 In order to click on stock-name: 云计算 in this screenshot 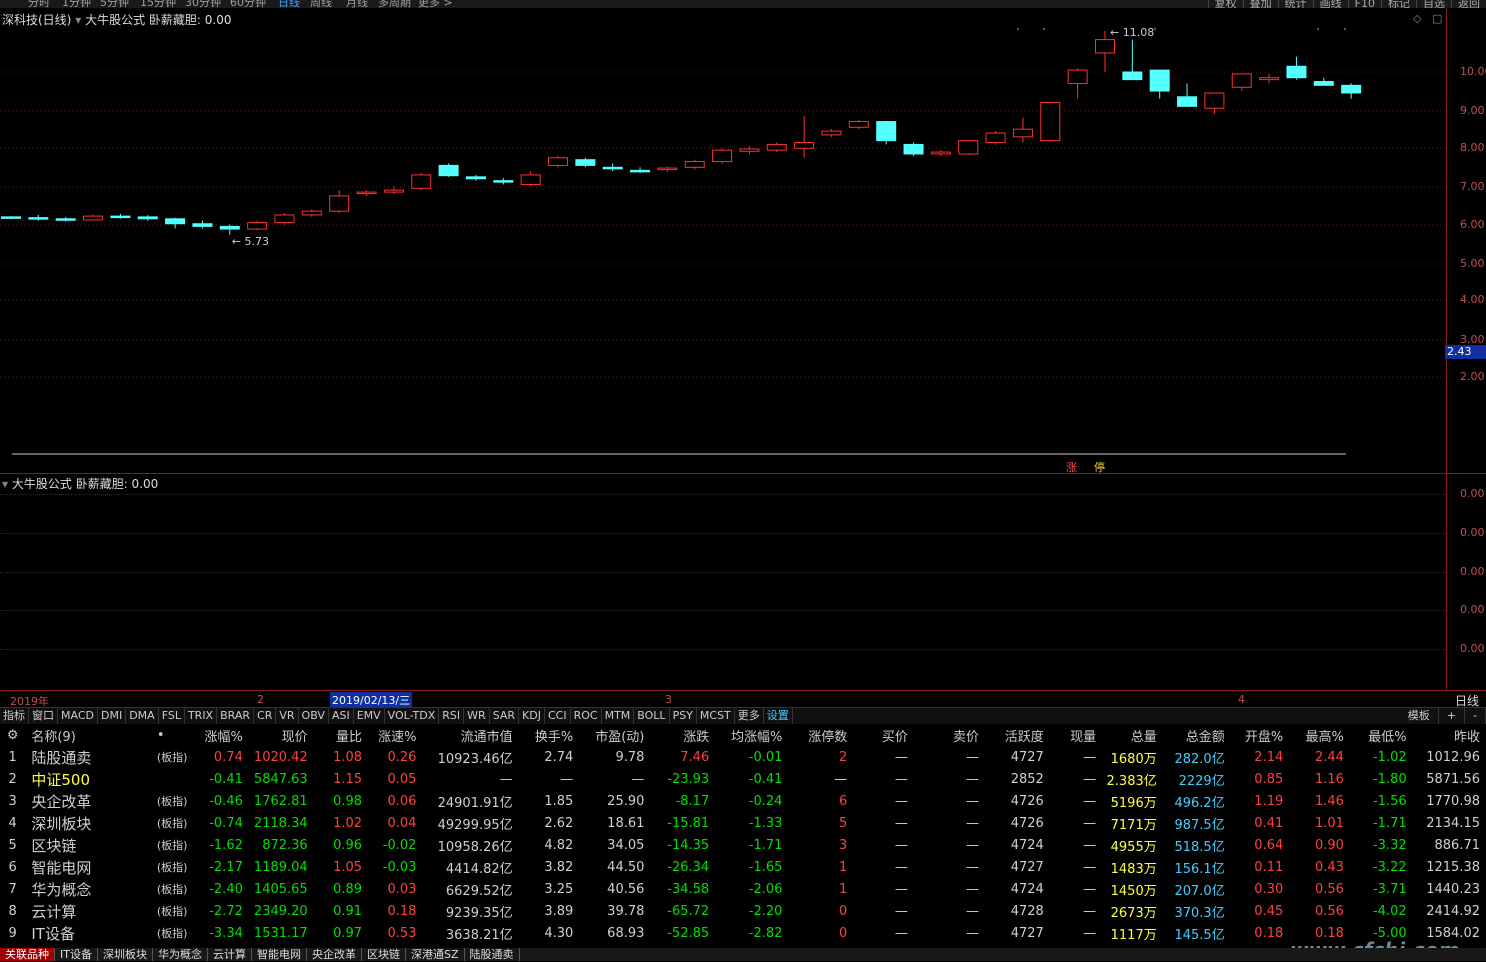, I will do `click(93, 911)`.